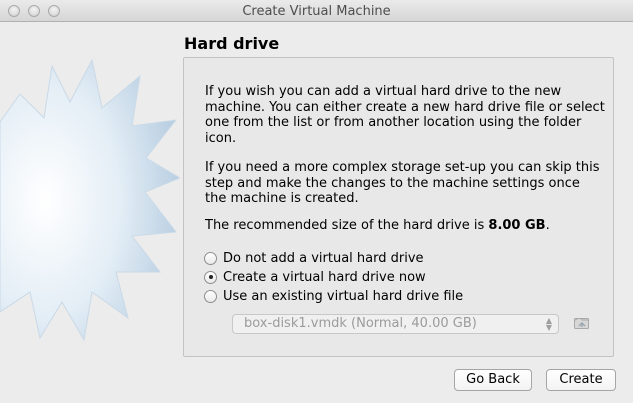 This screenshot has height=403, width=633. Describe the element at coordinates (210, 296) in the screenshot. I see `radio-existing-hard-drive` at that location.